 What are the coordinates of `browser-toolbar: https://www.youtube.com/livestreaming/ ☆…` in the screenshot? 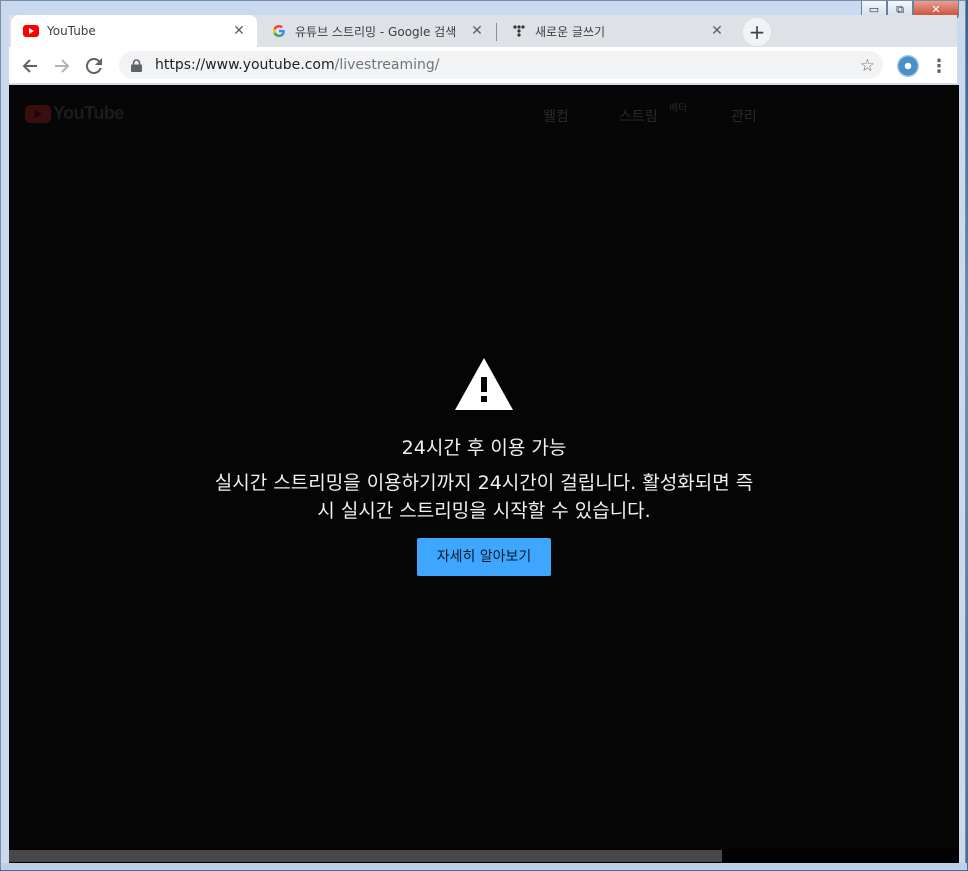 It's located at (483, 65).